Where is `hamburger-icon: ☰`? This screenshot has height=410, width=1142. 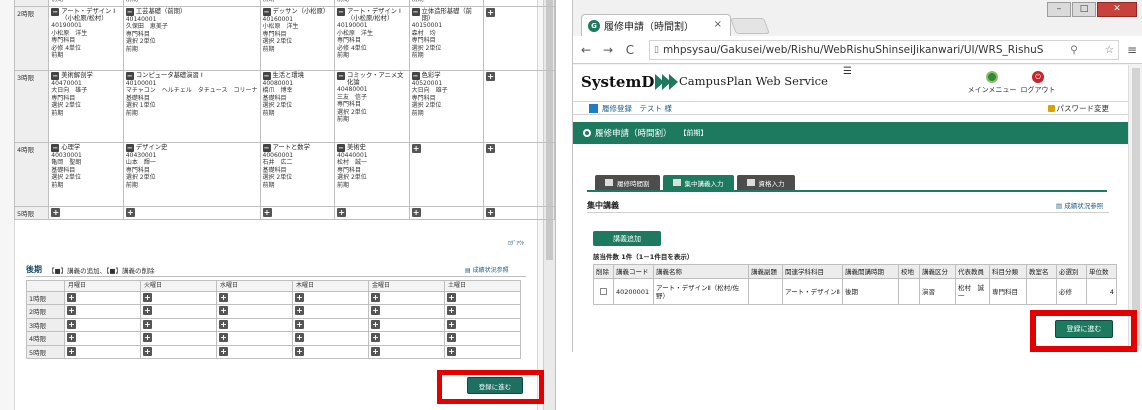 hamburger-icon: ☰ is located at coordinates (847, 71).